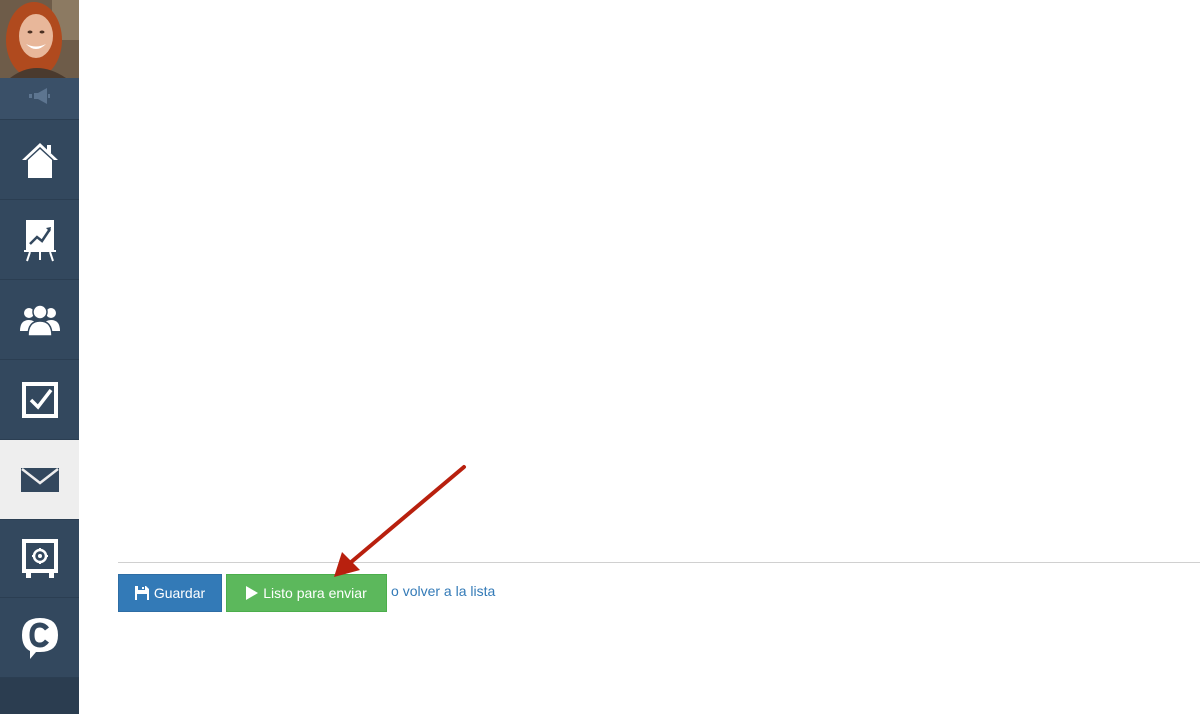  What do you see at coordinates (39, 39) in the screenshot?
I see `avatar` at bounding box center [39, 39].